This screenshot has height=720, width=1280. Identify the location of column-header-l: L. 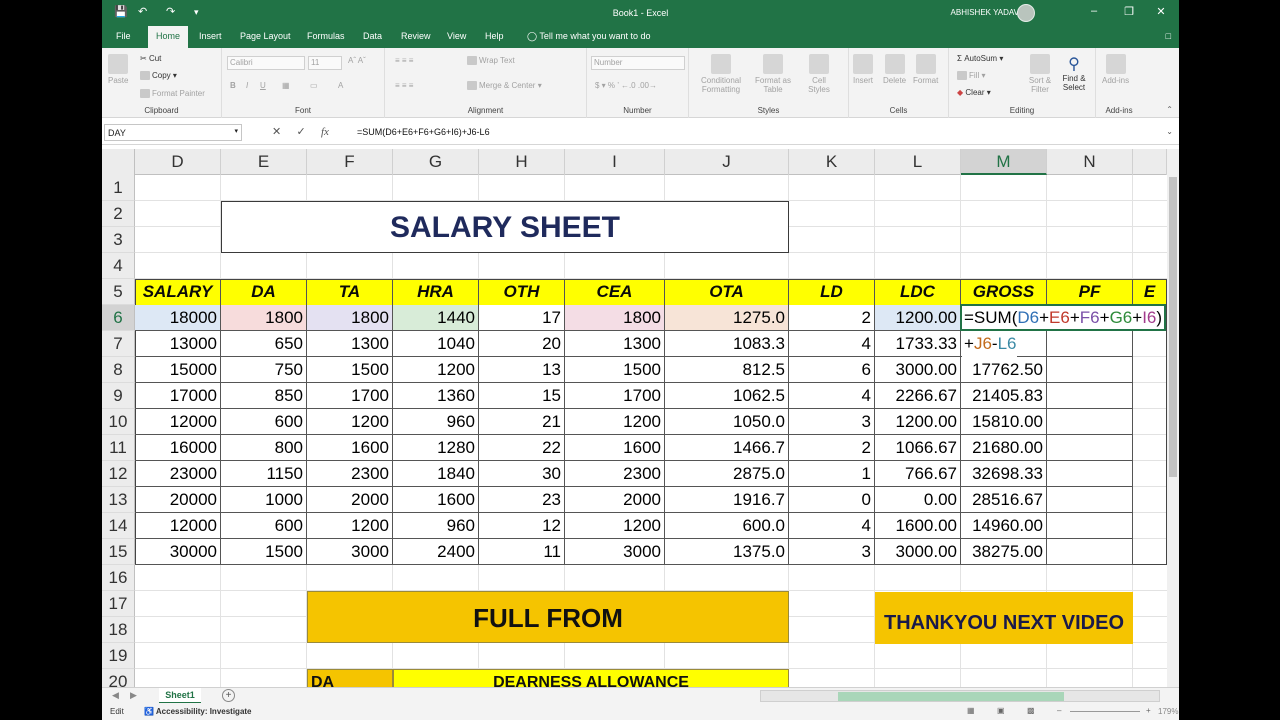
(918, 162).